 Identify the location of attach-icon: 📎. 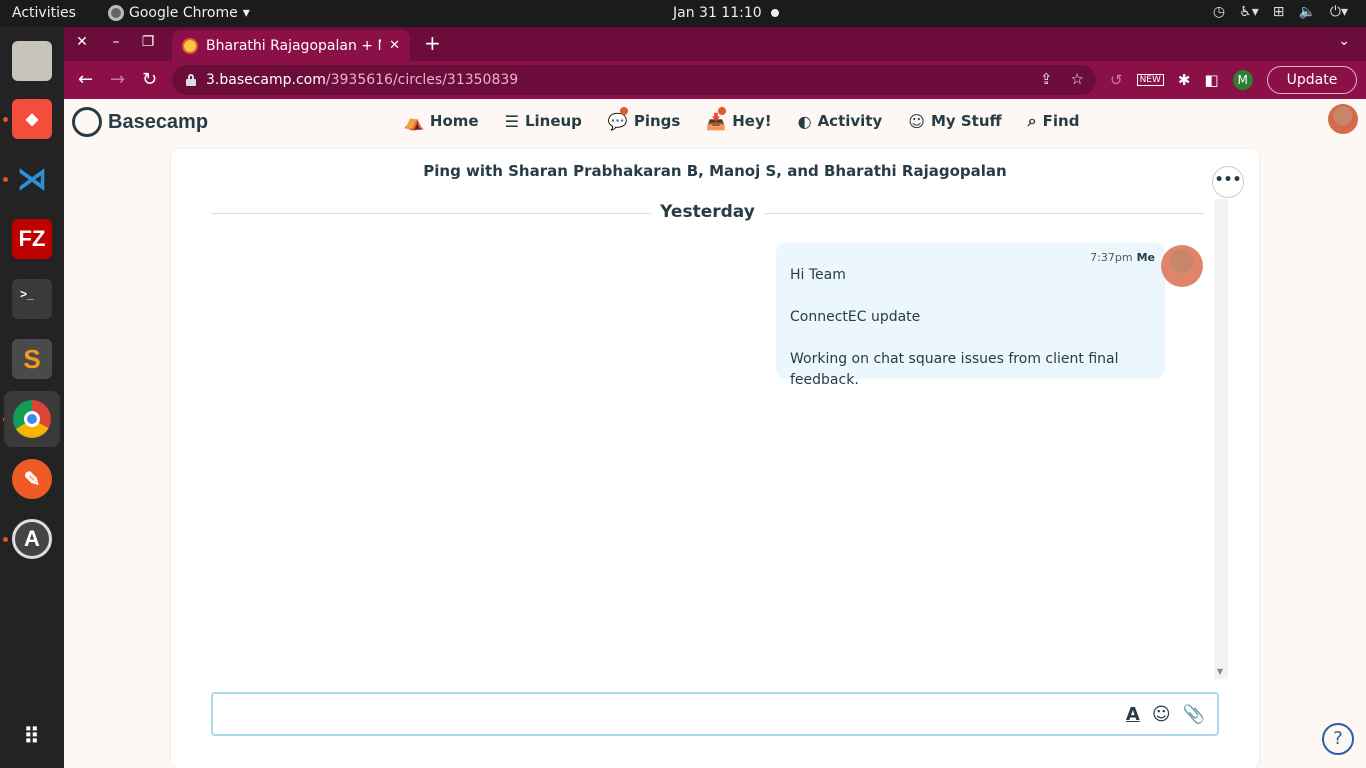
(1194, 714).